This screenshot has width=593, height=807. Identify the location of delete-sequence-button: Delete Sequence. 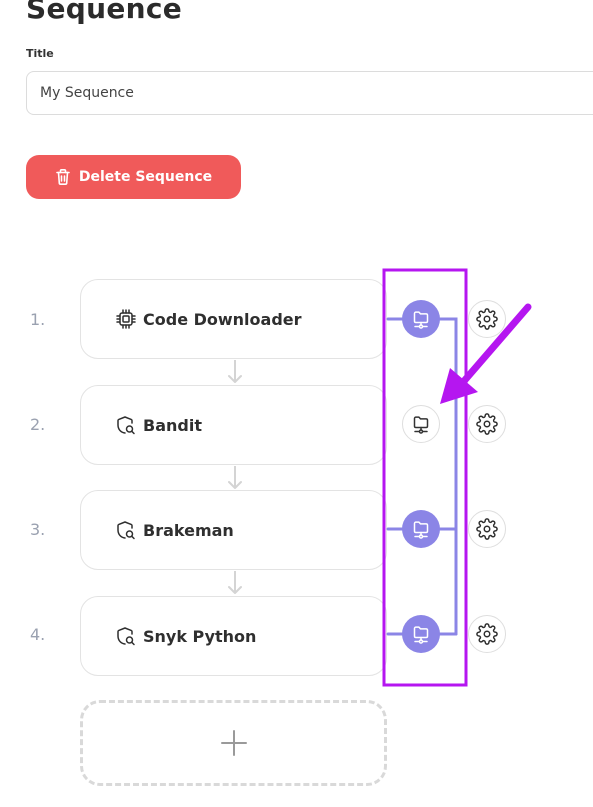
(133, 177).